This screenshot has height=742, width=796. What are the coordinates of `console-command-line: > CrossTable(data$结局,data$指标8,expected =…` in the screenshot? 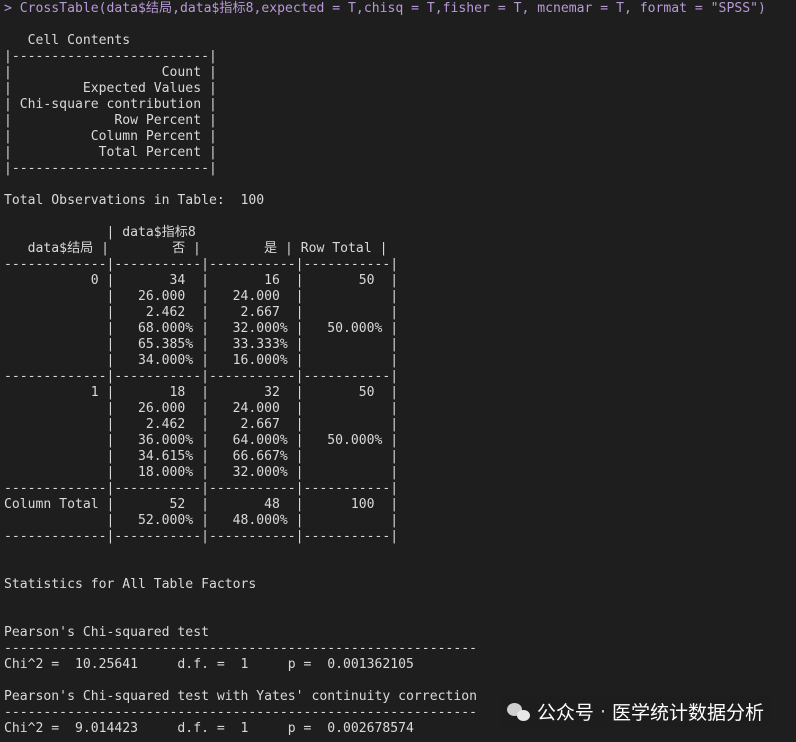 It's located at (385, 9).